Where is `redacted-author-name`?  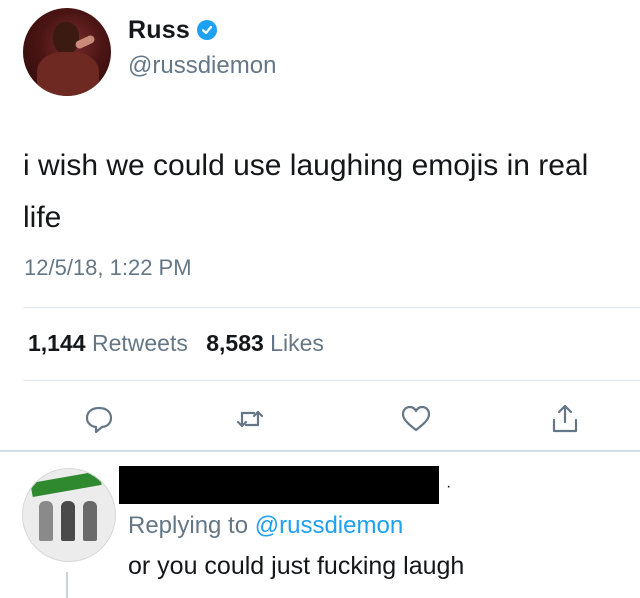 redacted-author-name is located at coordinates (279, 485).